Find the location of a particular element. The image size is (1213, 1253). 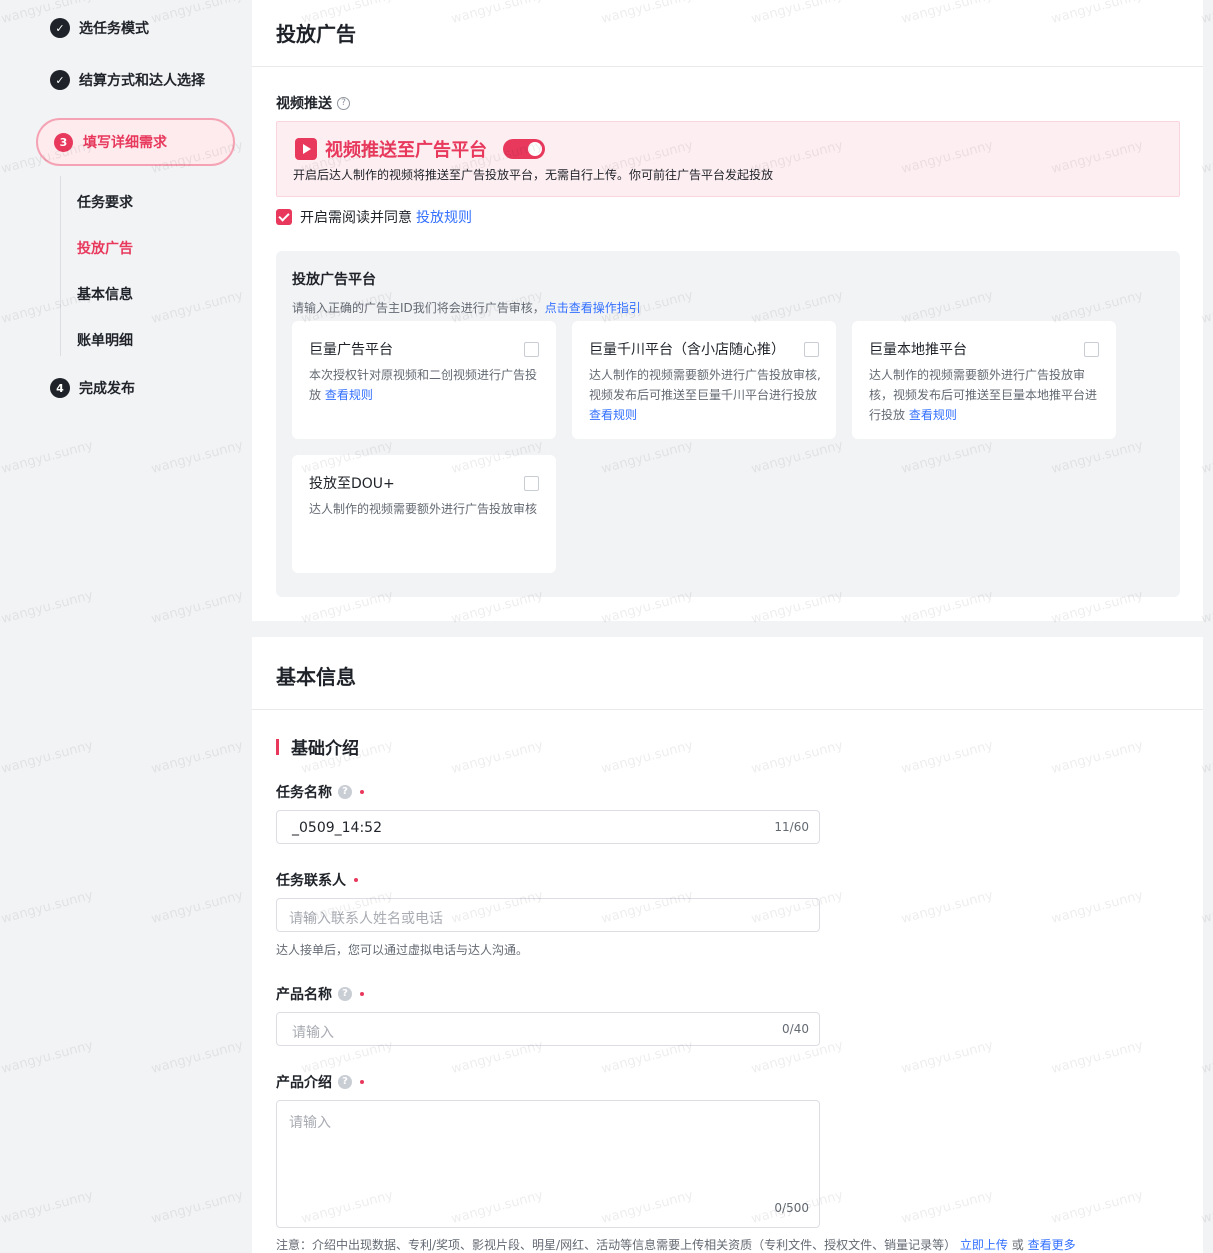

question-icon: ? is located at coordinates (343, 103).